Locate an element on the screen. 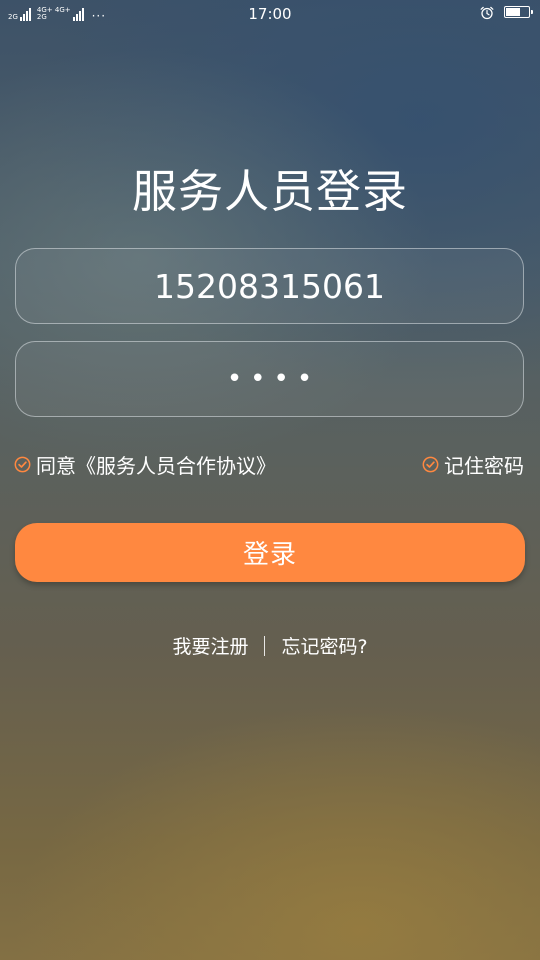 Image resolution: width=540 pixels, height=960 pixels. battery-level is located at coordinates (513, 12).